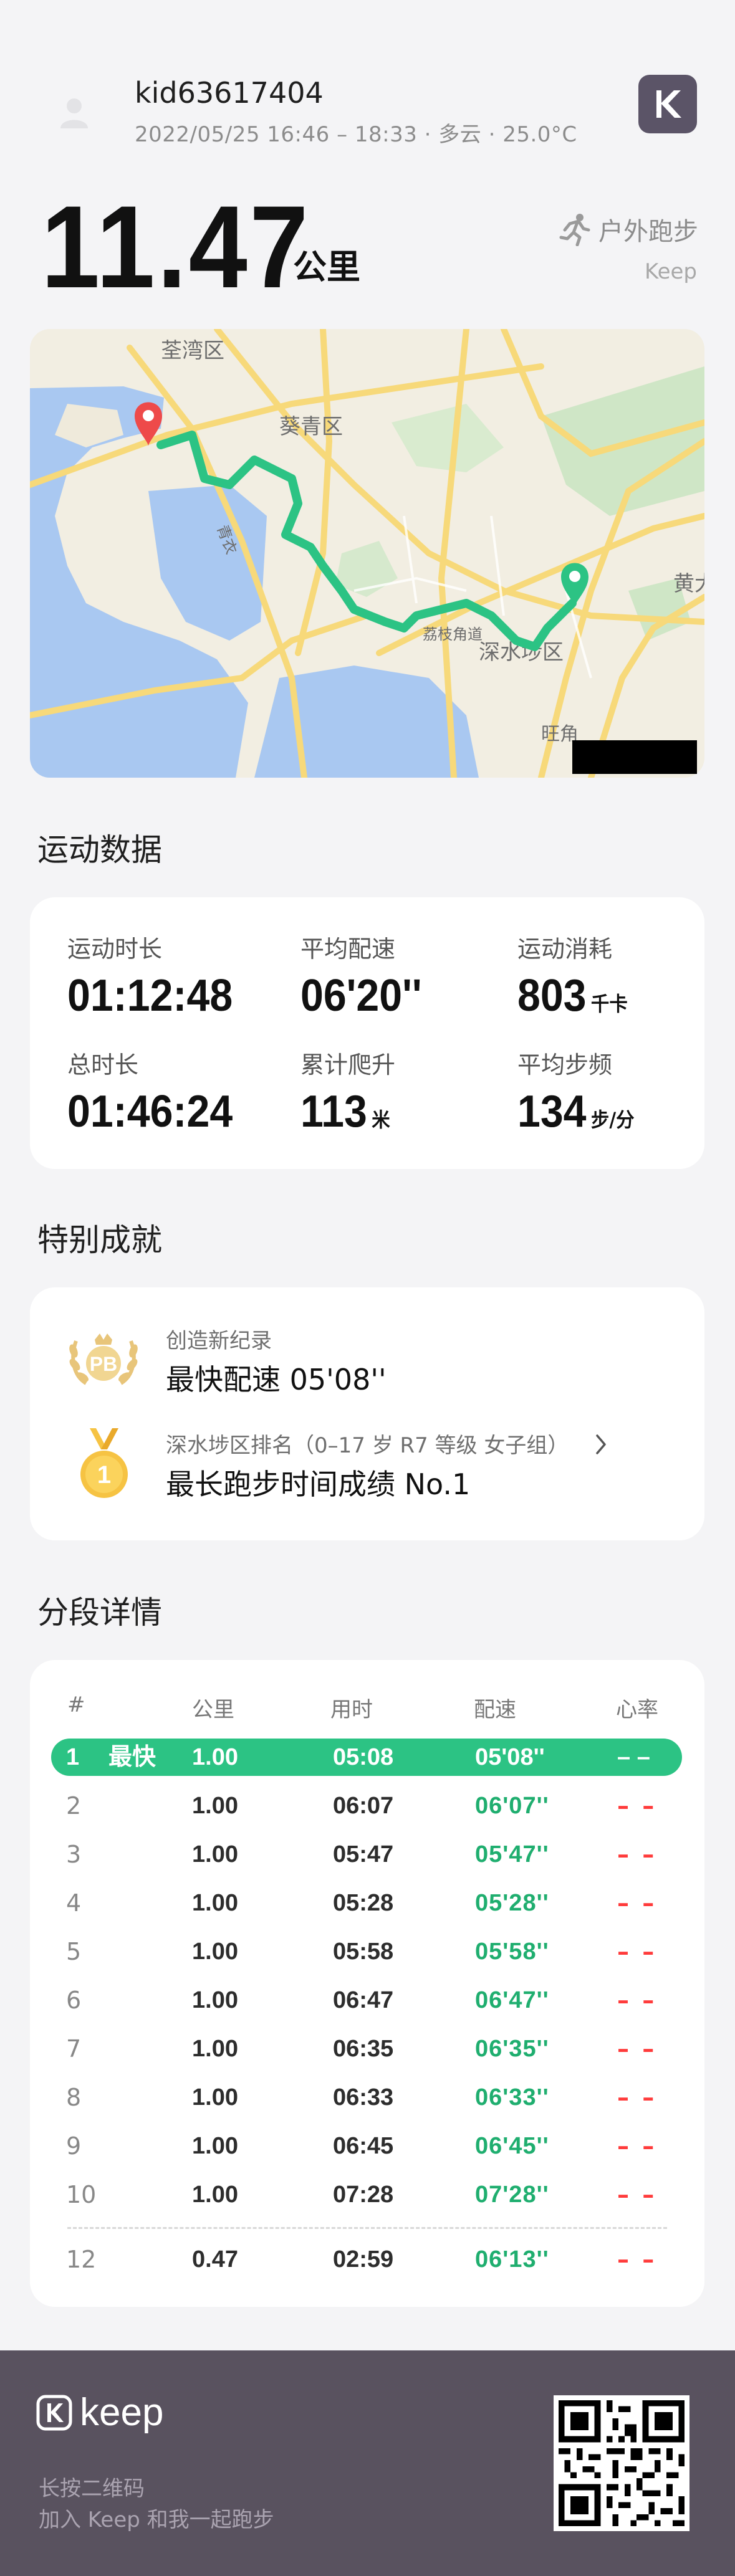  What do you see at coordinates (99, 2412) in the screenshot?
I see `footer-logo: keep` at bounding box center [99, 2412].